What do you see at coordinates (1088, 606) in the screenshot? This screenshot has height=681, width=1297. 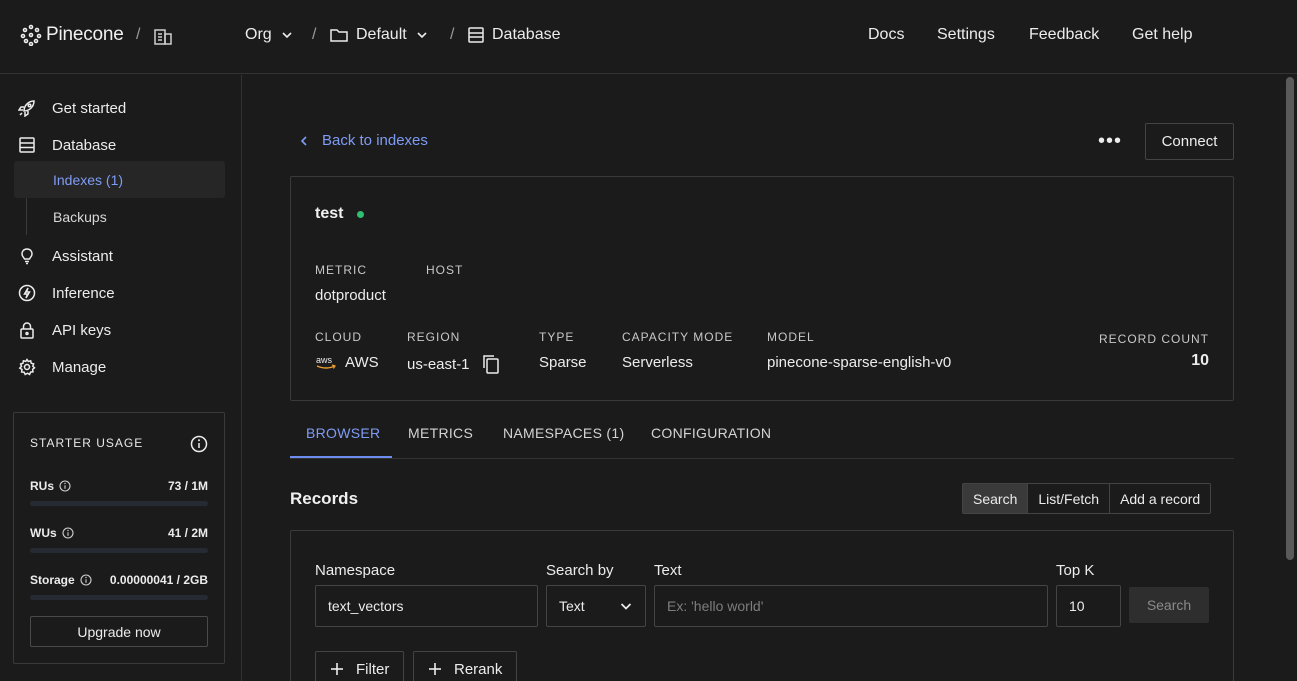 I see `topk-input: 10` at bounding box center [1088, 606].